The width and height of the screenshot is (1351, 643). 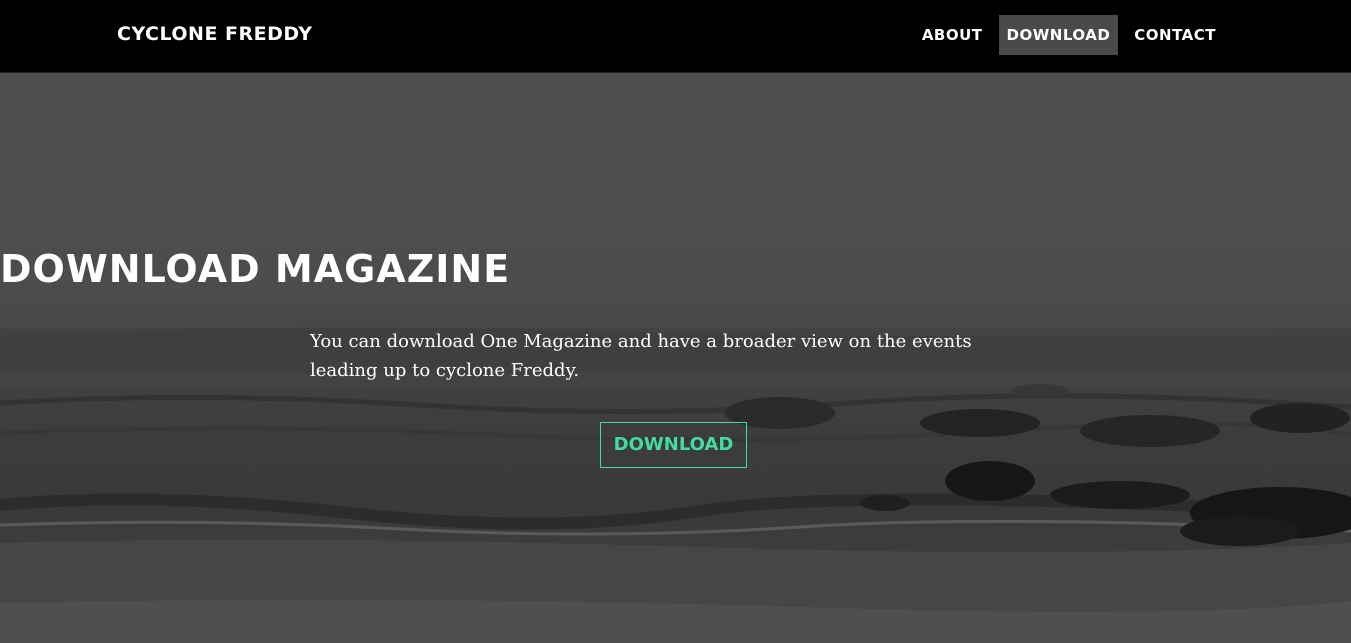 I want to click on main-nav: ABOUT DOWNLOAD CONTACT, so click(x=1069, y=35).